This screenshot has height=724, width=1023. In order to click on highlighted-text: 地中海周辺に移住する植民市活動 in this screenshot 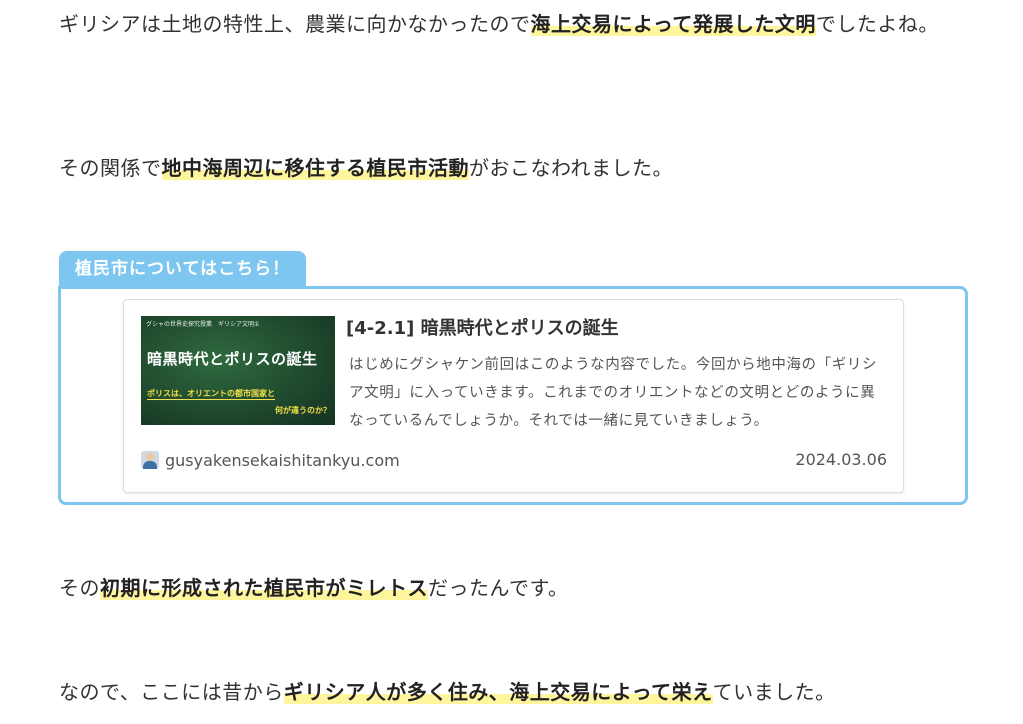, I will do `click(315, 168)`.